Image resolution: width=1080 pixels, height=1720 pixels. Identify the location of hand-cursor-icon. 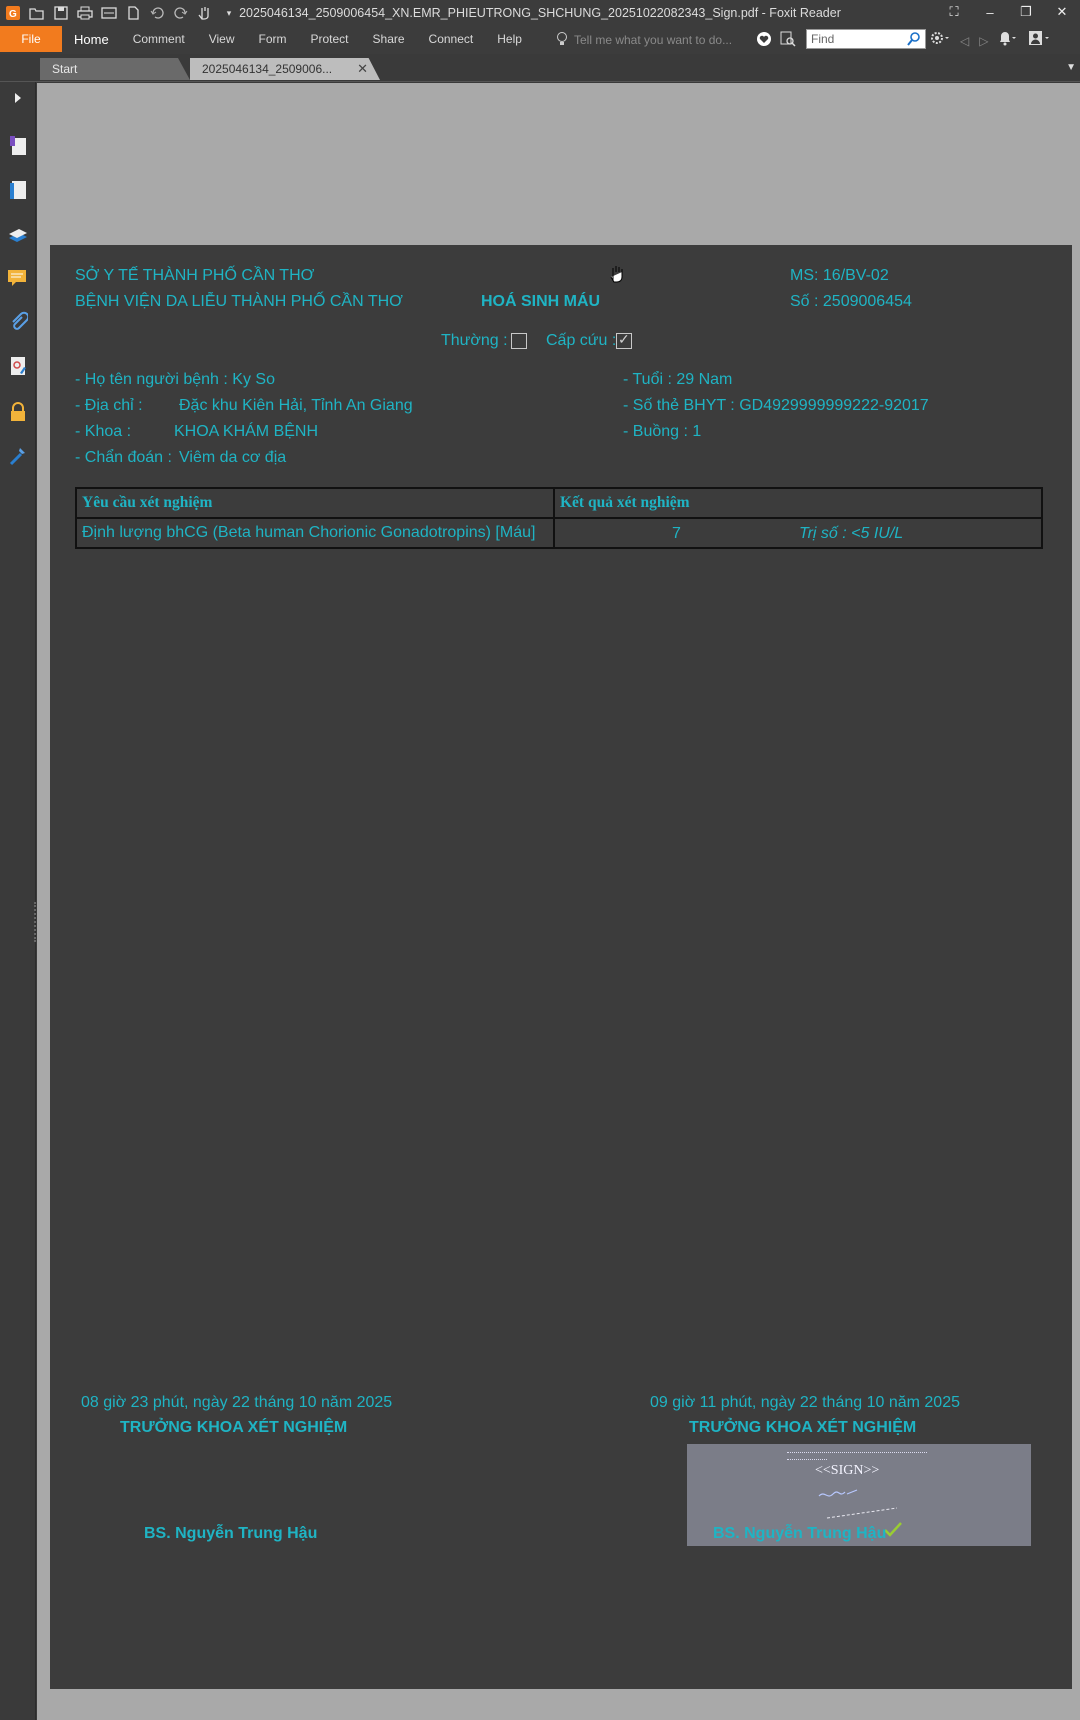
(617, 276).